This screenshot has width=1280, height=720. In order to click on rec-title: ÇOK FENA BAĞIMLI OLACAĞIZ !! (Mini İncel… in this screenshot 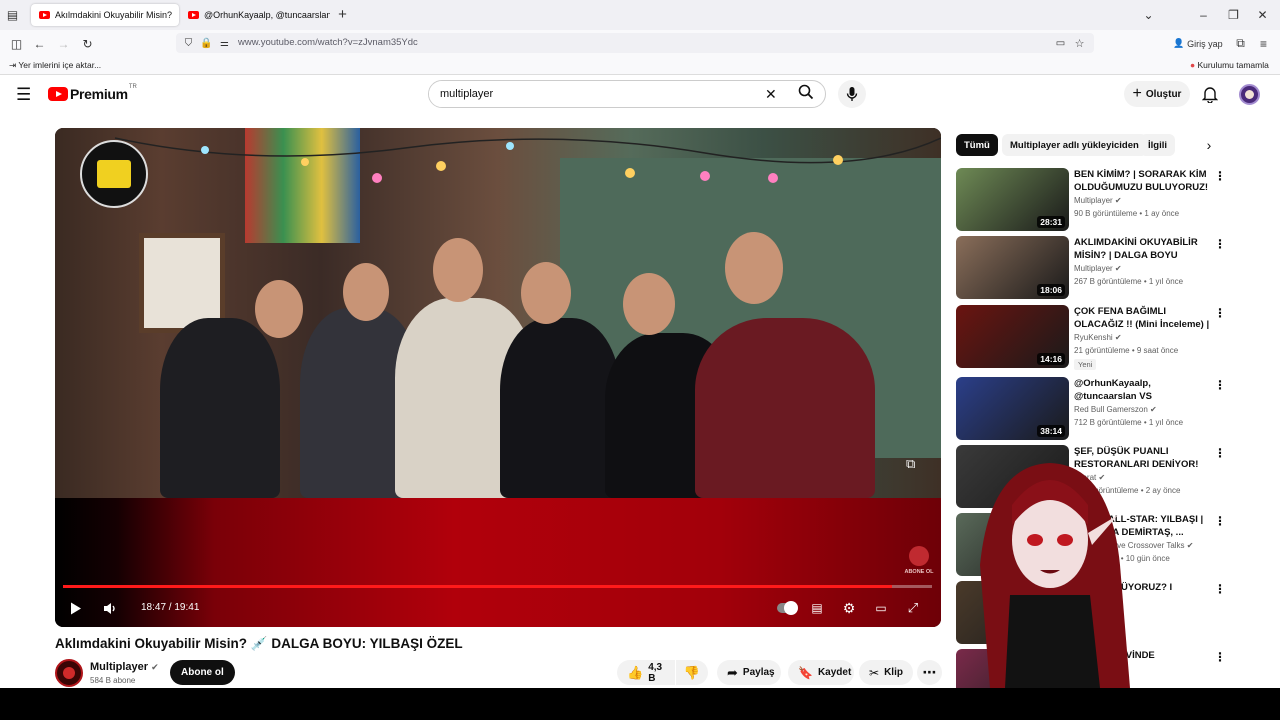, I will do `click(1144, 318)`.